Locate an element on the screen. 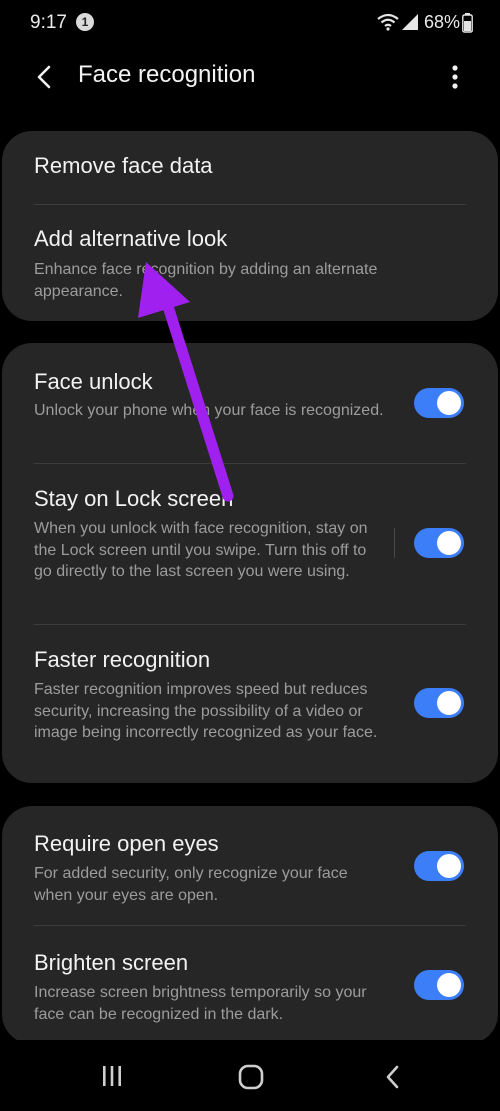 The height and width of the screenshot is (1111, 500). status-bar: 9:17 1 68% is located at coordinates (250, 24).